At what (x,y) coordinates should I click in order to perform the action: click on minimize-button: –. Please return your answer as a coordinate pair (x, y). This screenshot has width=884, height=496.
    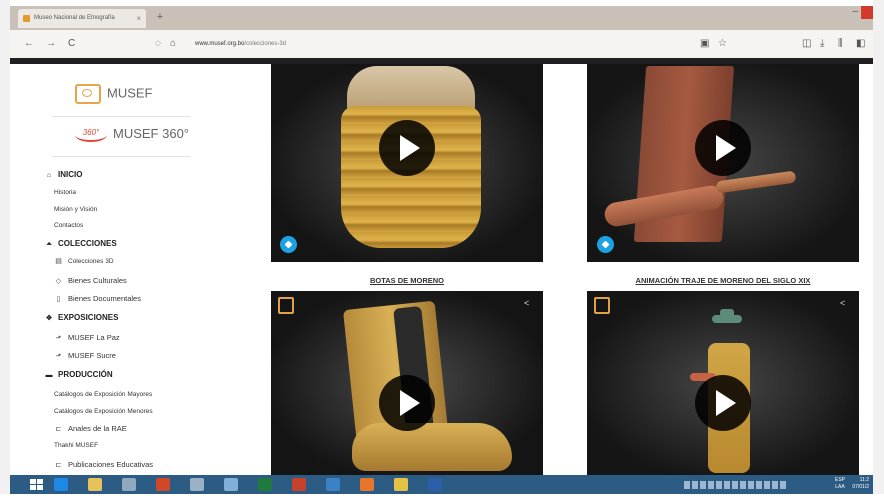
    Looking at the image, I should click on (855, 11).